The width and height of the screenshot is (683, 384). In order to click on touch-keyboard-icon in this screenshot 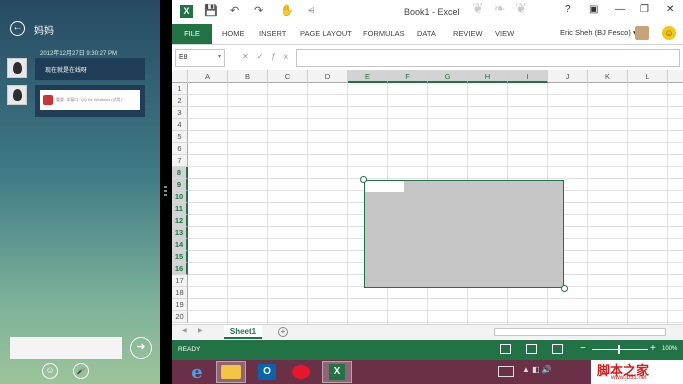, I will do `click(506, 371)`.